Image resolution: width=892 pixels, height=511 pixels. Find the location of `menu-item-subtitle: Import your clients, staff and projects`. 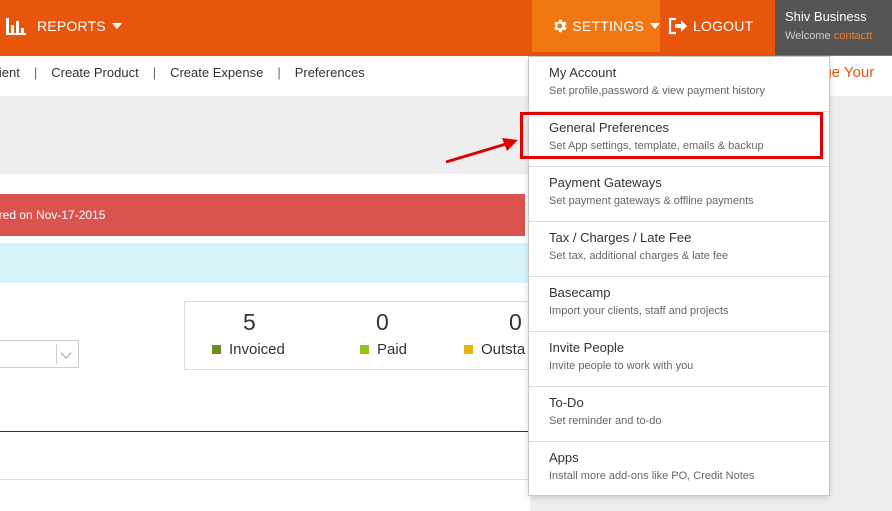

menu-item-subtitle: Import your clients, staff and projects is located at coordinates (639, 311).